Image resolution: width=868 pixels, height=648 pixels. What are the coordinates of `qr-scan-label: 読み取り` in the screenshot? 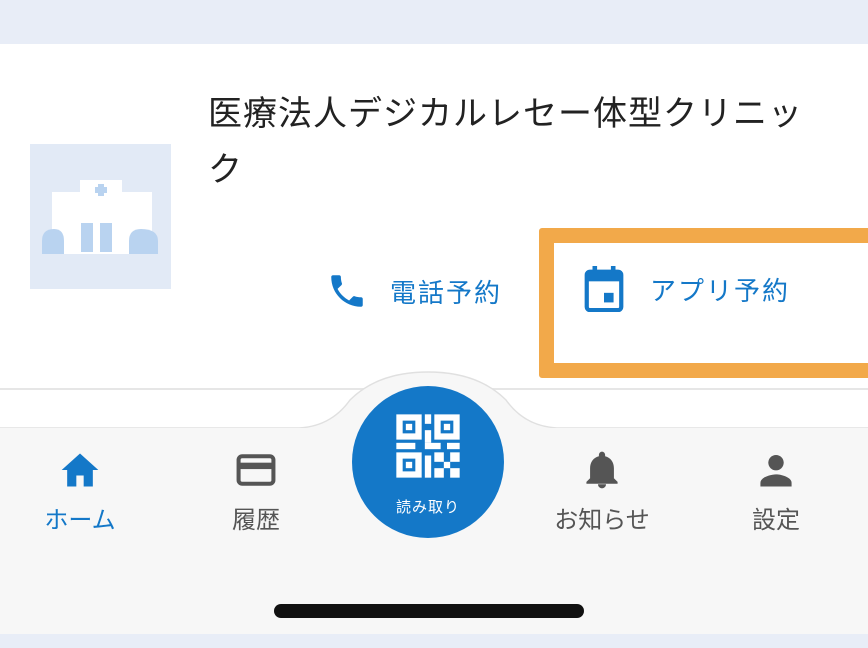 It's located at (427, 507).